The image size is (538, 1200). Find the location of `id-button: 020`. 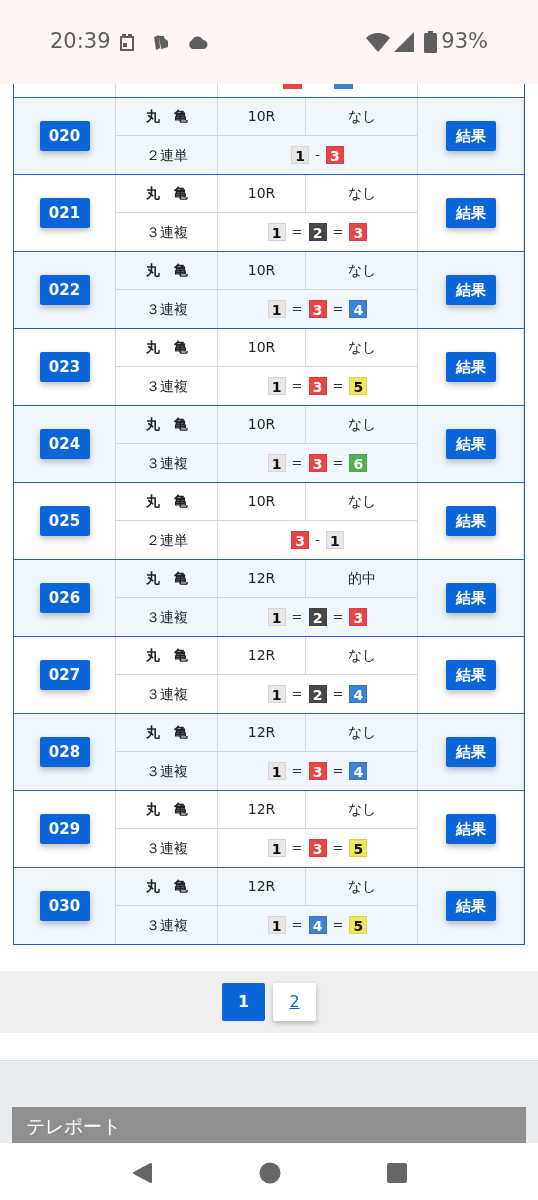

id-button: 020 is located at coordinates (64, 136).